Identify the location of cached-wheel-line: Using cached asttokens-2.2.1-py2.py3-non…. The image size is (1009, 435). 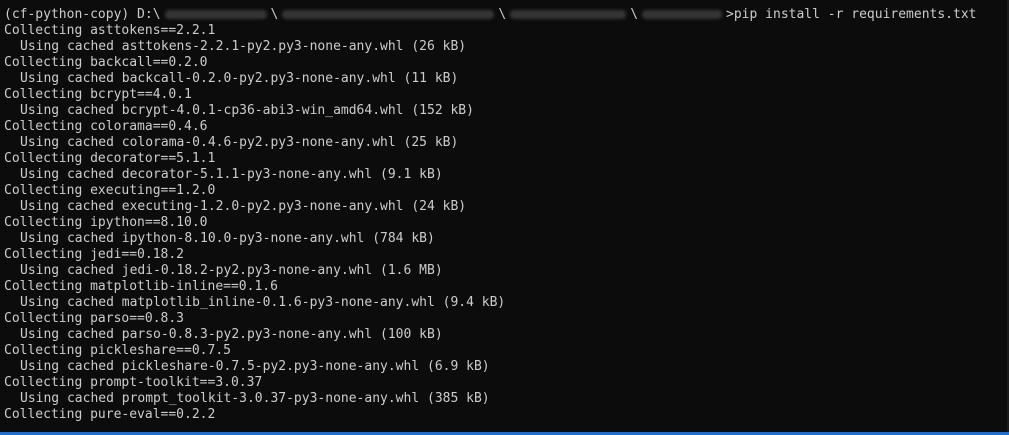
(243, 46).